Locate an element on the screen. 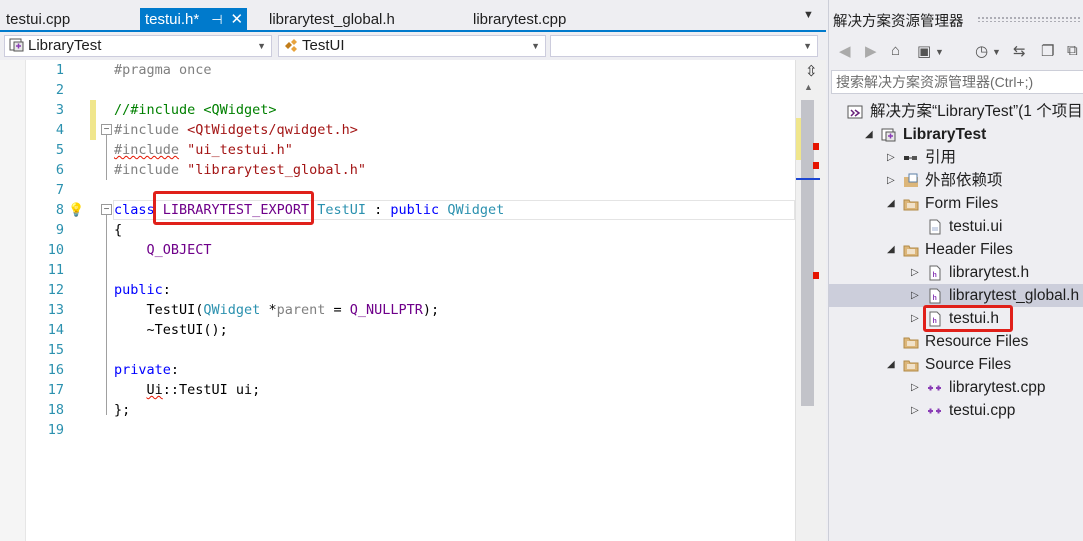  code-line: 10 Q_OBJECT is located at coordinates (397, 250).